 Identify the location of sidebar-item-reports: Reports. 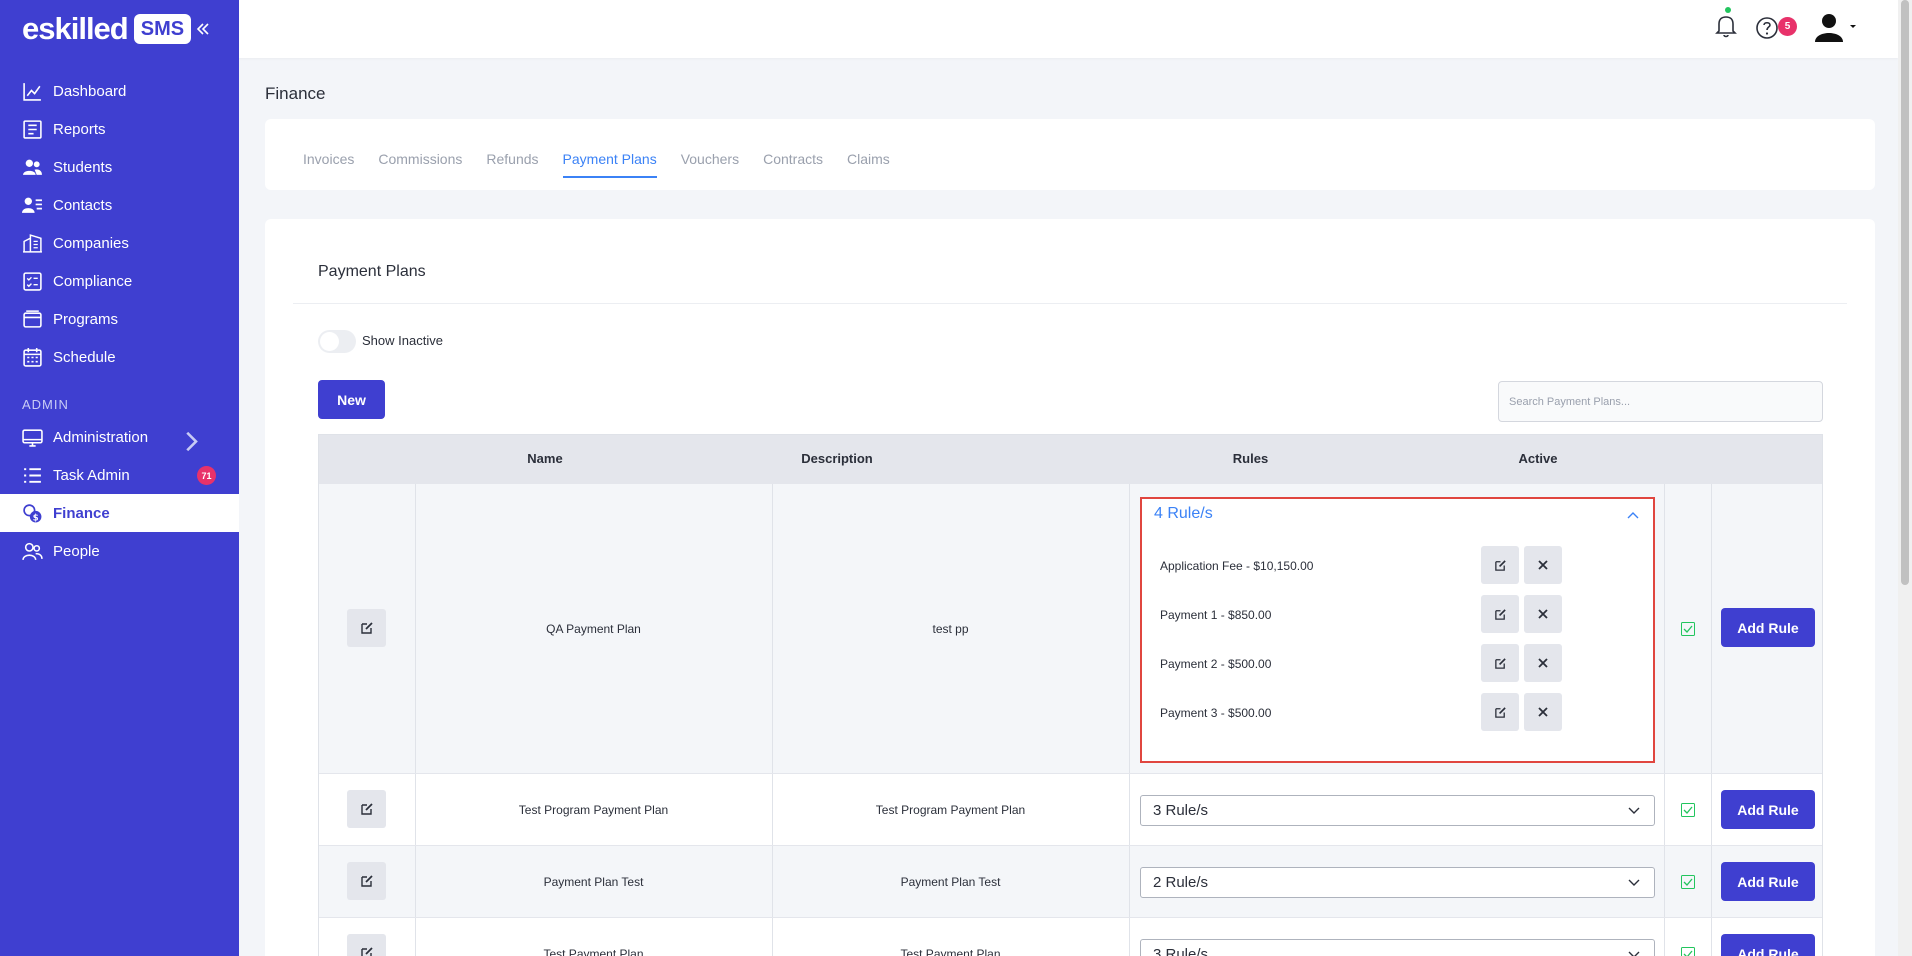
(119, 129).